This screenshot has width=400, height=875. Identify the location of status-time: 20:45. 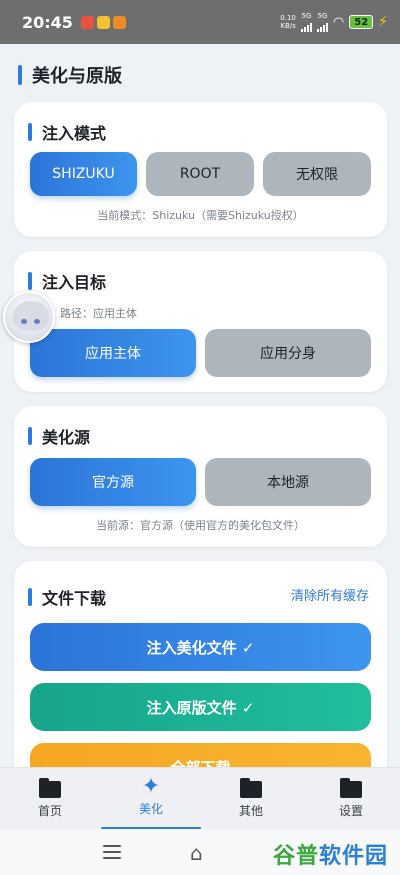
(47, 22).